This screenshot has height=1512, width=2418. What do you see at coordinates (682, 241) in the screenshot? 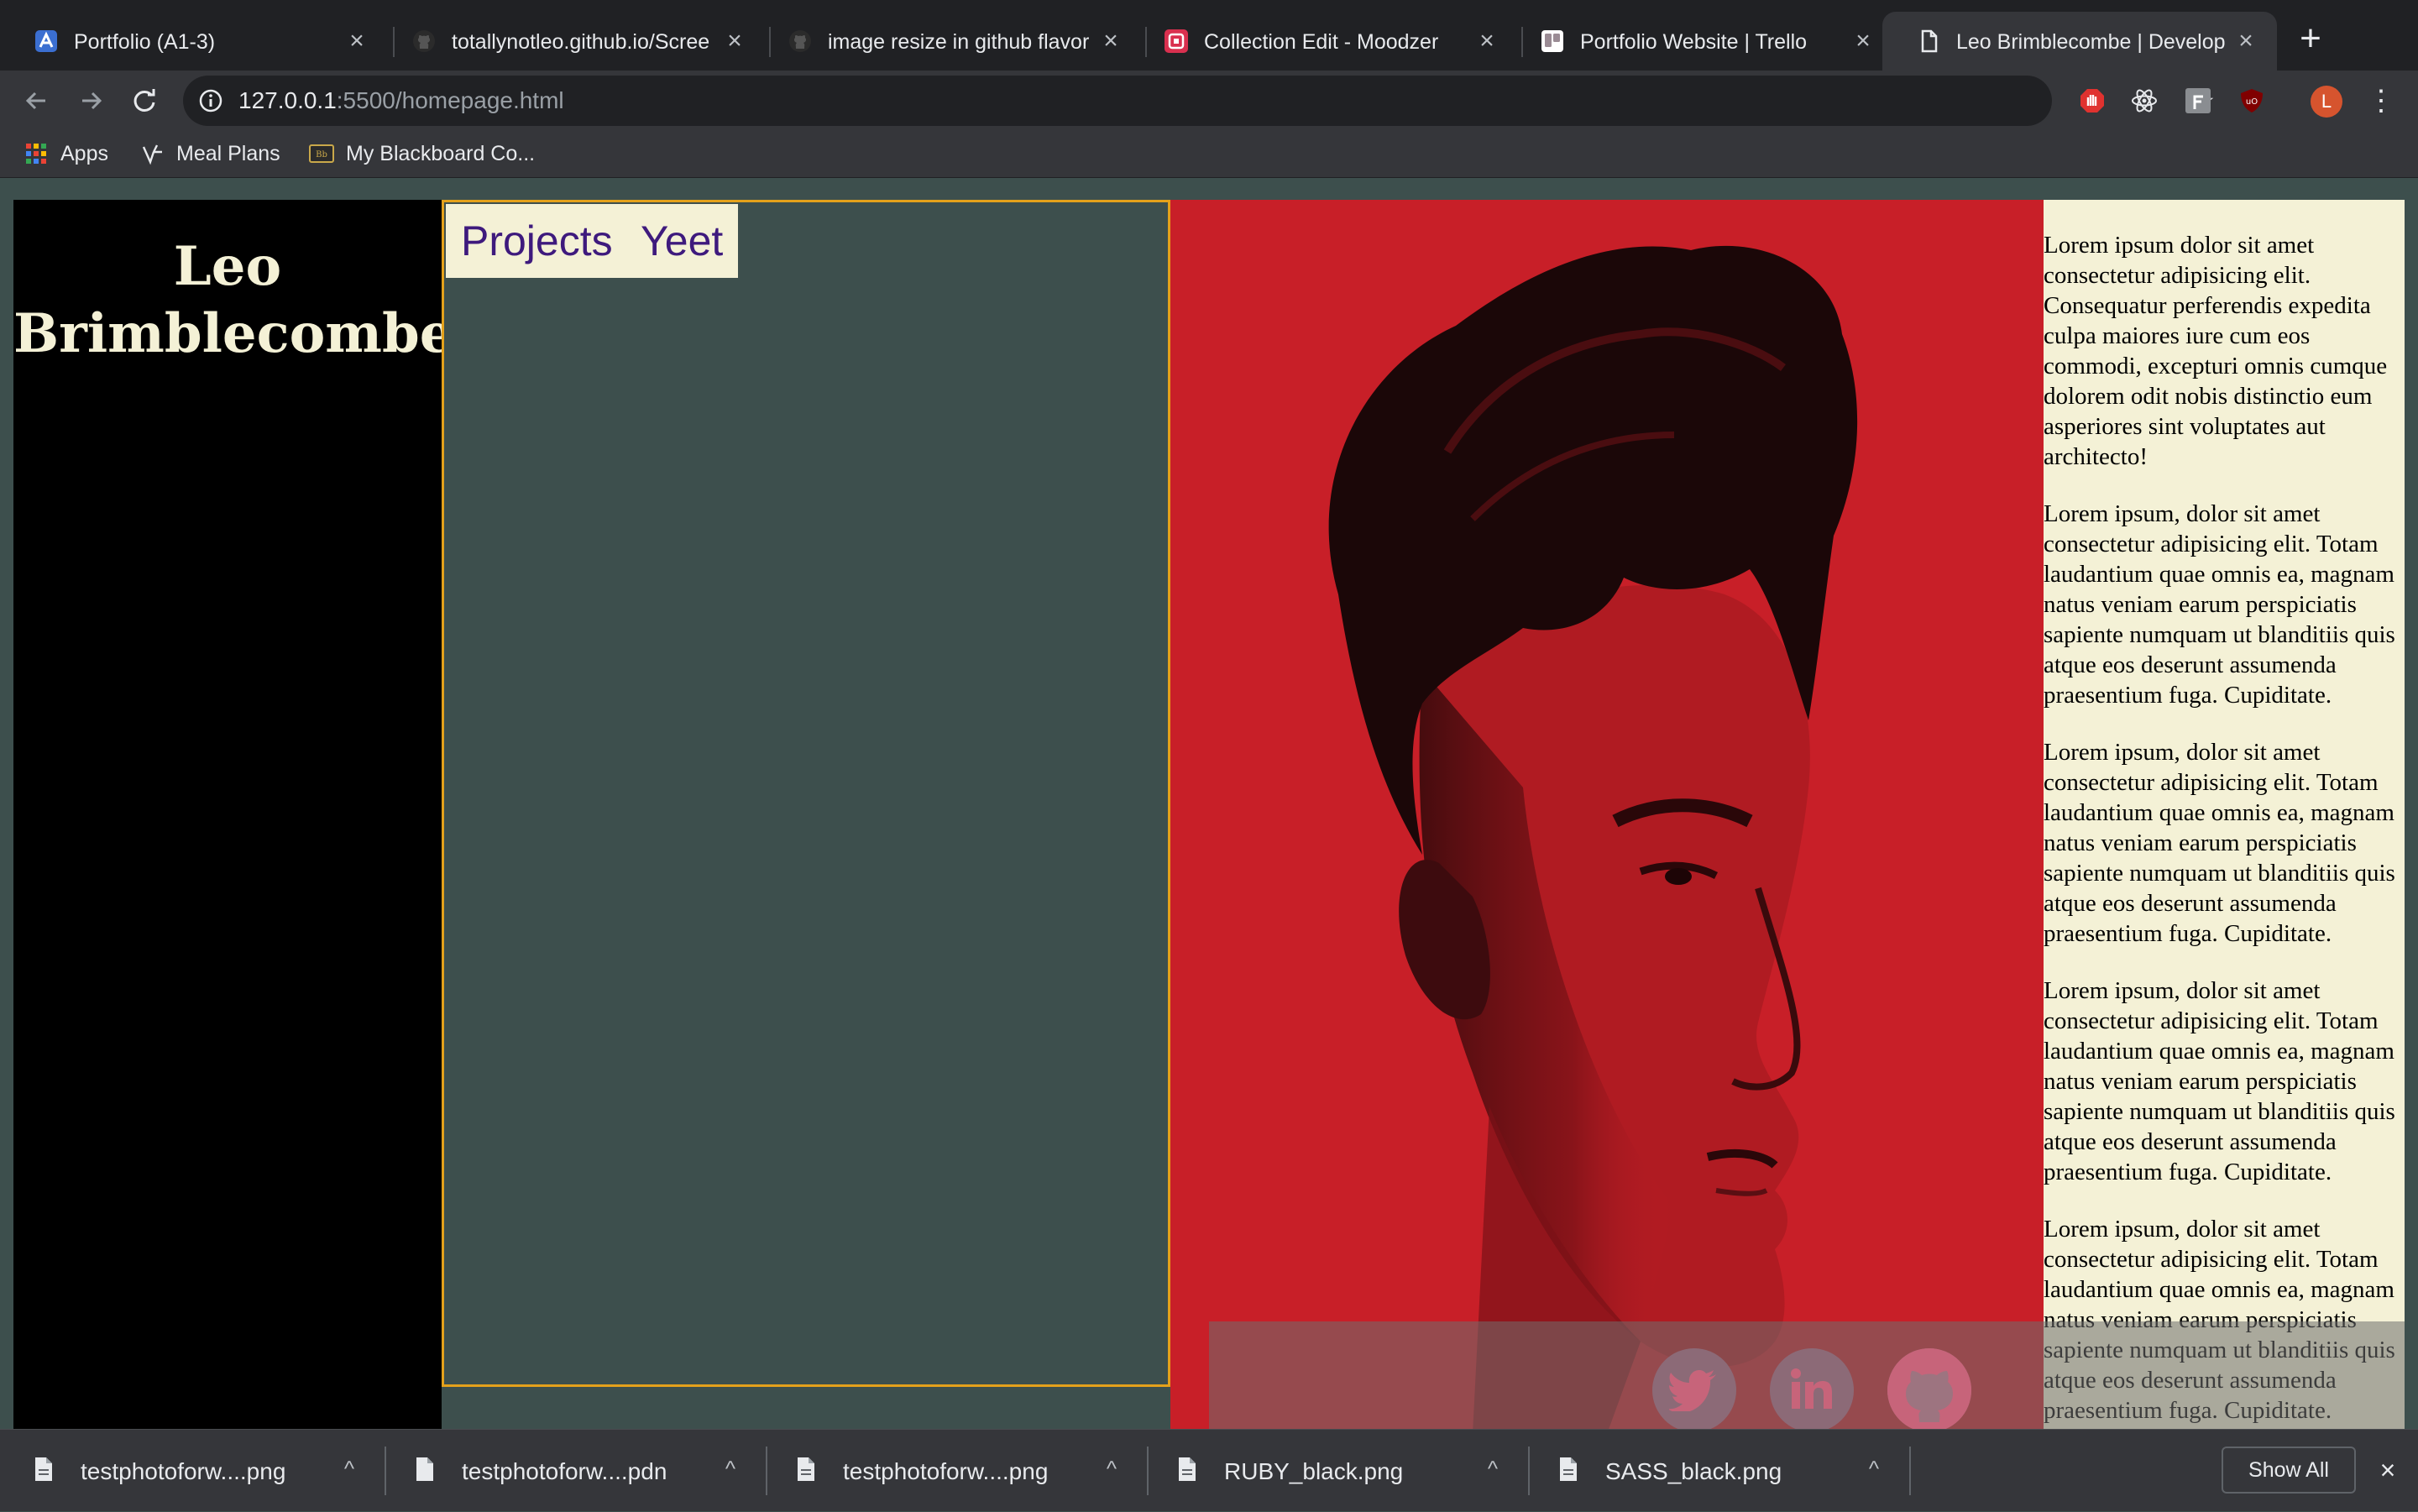
I see `nav-link-yeet: Yeet` at bounding box center [682, 241].